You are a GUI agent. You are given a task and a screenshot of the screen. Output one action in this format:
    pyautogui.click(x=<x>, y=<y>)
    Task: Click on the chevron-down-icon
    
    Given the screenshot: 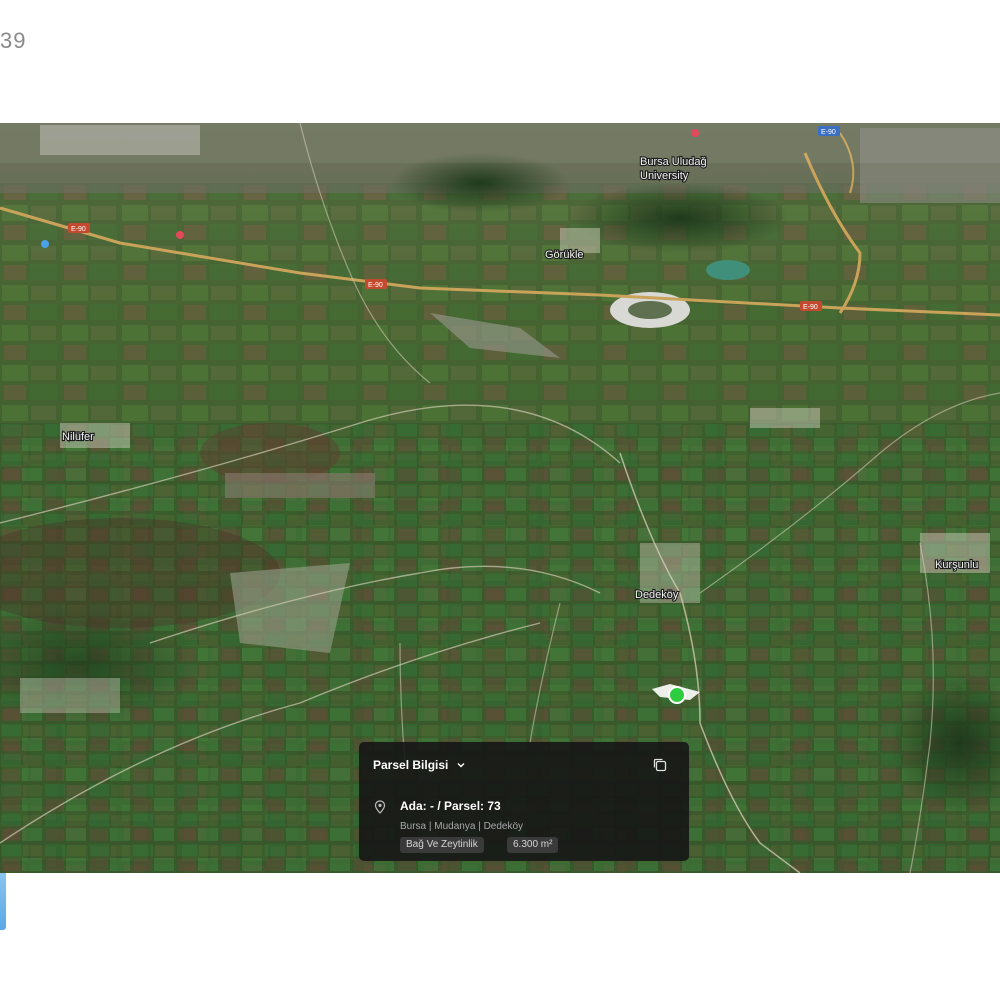 What is the action you would take?
    pyautogui.click(x=461, y=765)
    